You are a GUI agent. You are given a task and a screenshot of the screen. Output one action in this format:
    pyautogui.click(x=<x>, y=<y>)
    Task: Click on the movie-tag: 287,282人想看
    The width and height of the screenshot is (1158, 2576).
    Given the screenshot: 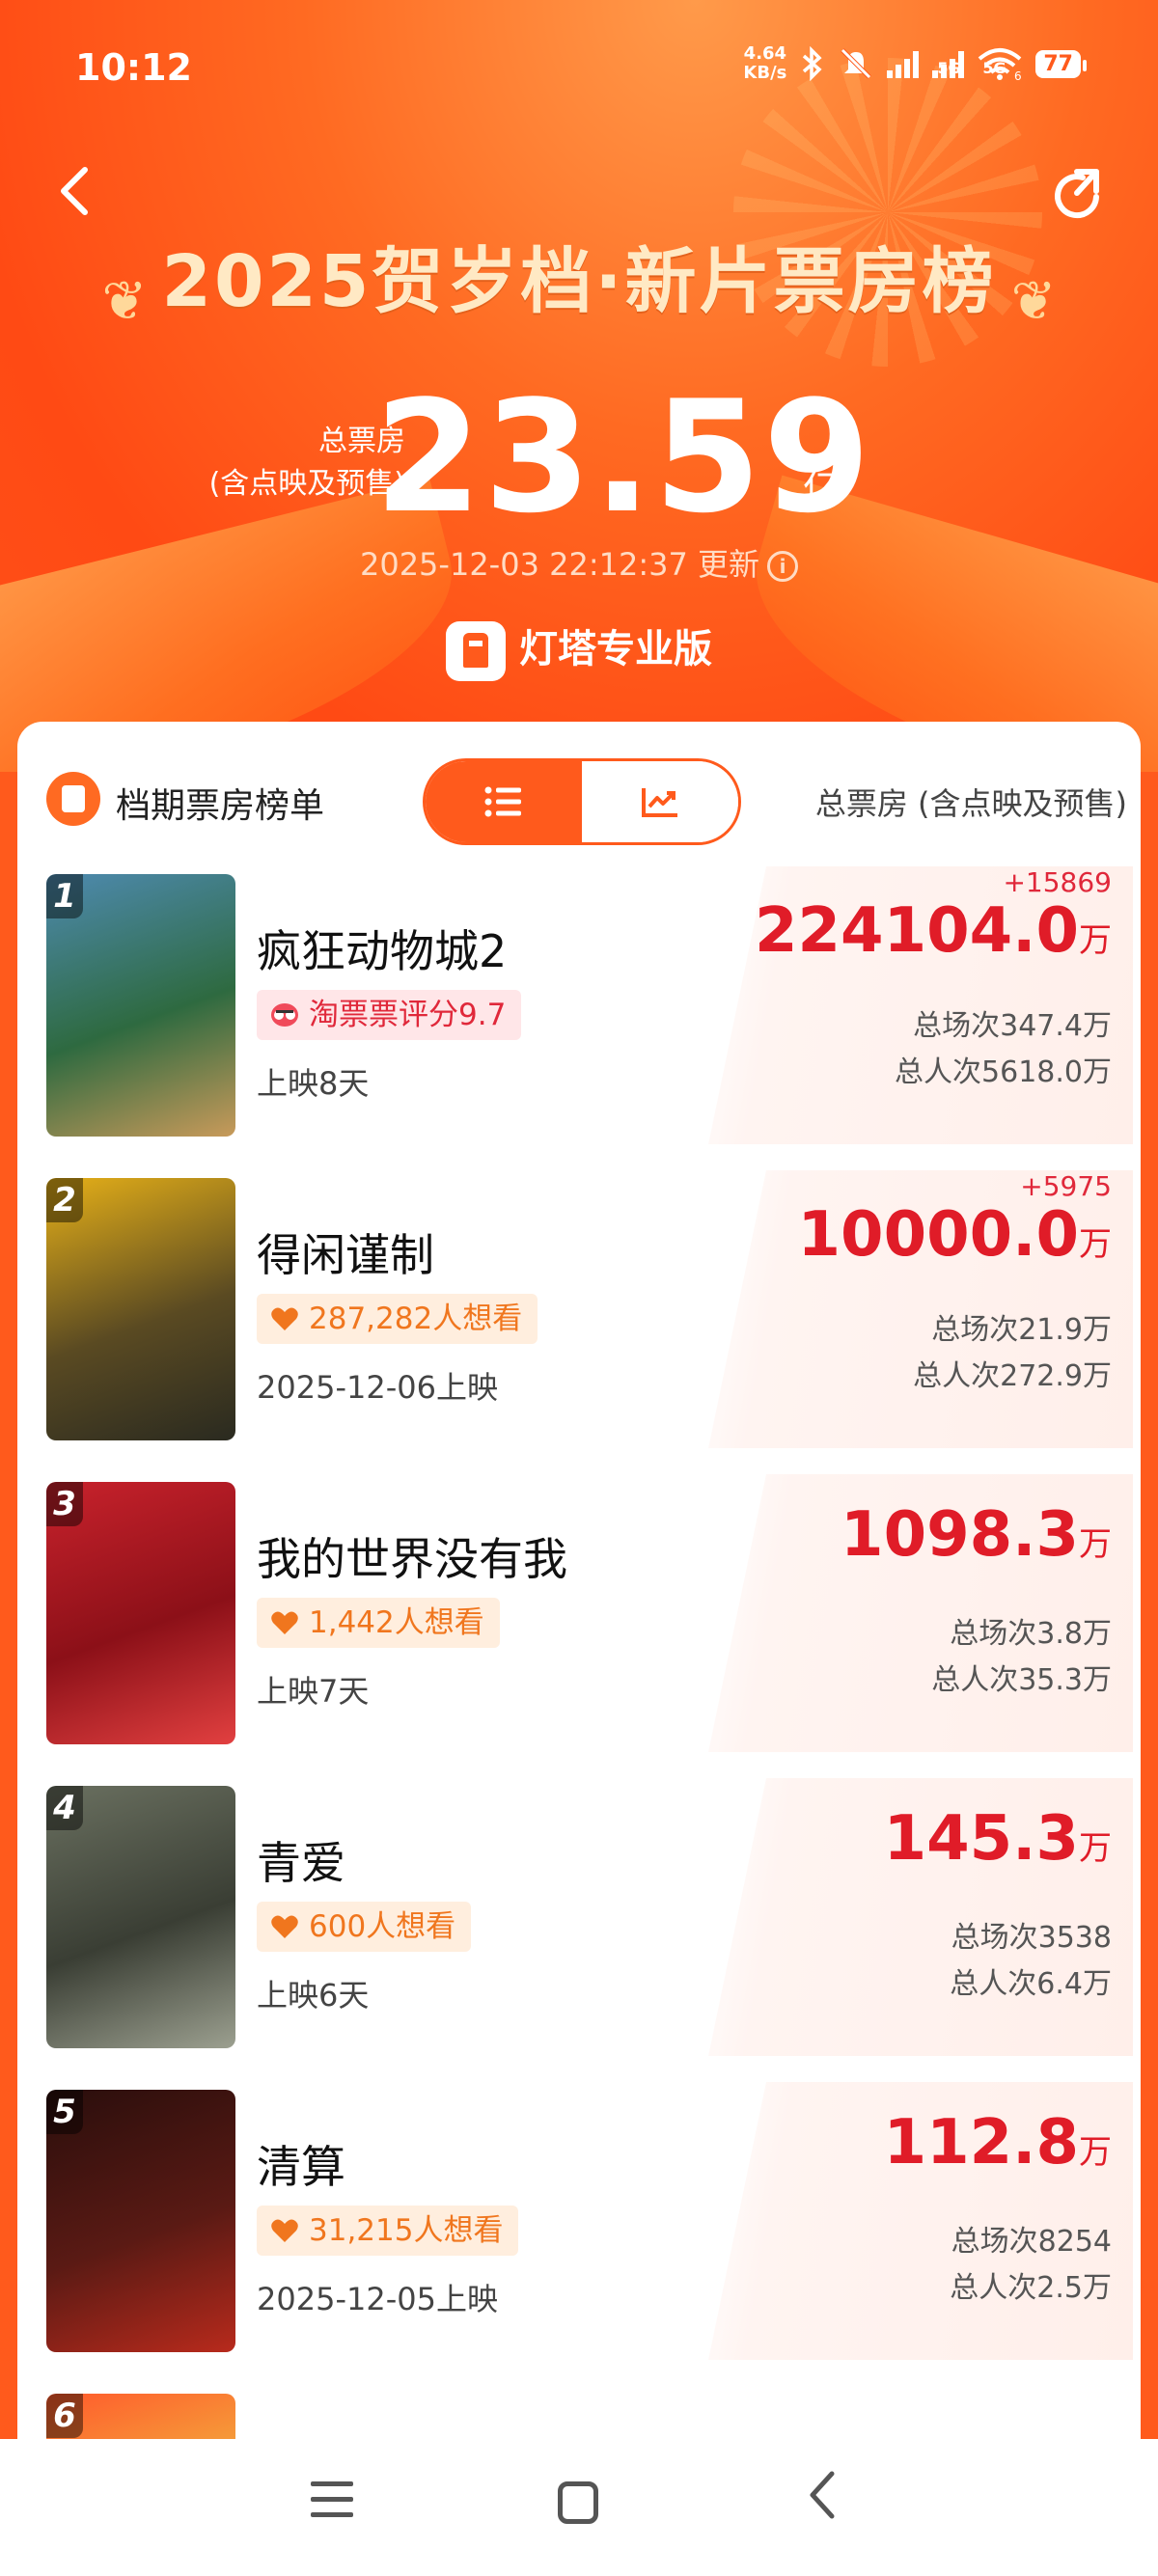 What is the action you would take?
    pyautogui.click(x=397, y=1319)
    